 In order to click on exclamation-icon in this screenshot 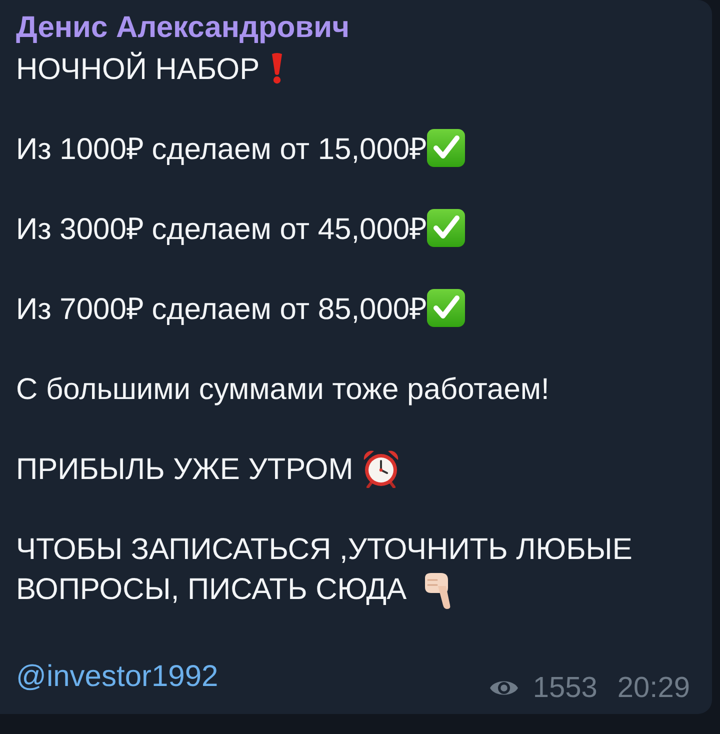, I will do `click(277, 68)`.